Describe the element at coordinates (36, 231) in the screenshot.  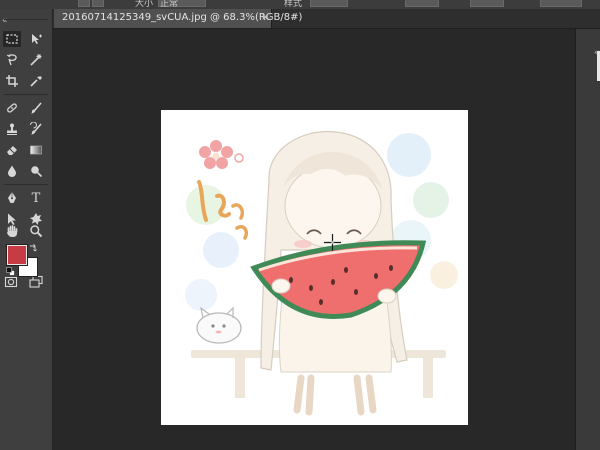
I see `zoom-tool-icon` at that location.